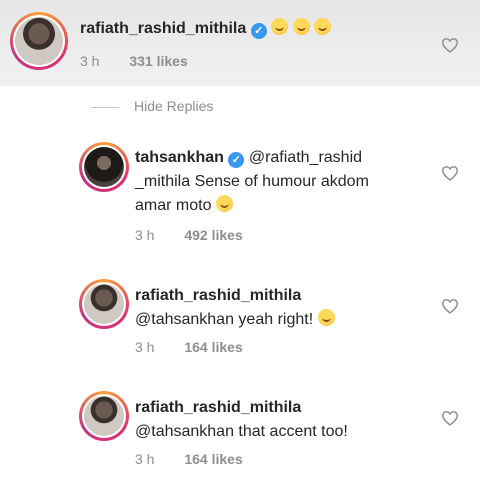  I want to click on comment-text: @tahsankhan that accent too!, so click(241, 431).